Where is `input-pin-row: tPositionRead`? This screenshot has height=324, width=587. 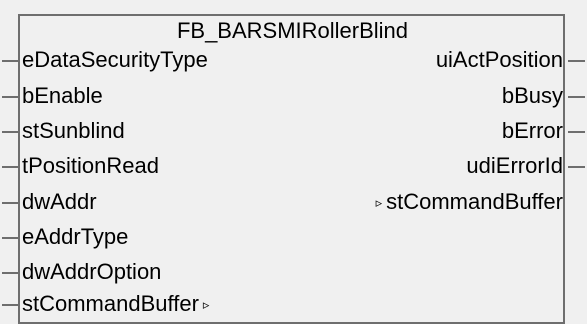
input-pin-row: tPositionRead is located at coordinates (145, 166).